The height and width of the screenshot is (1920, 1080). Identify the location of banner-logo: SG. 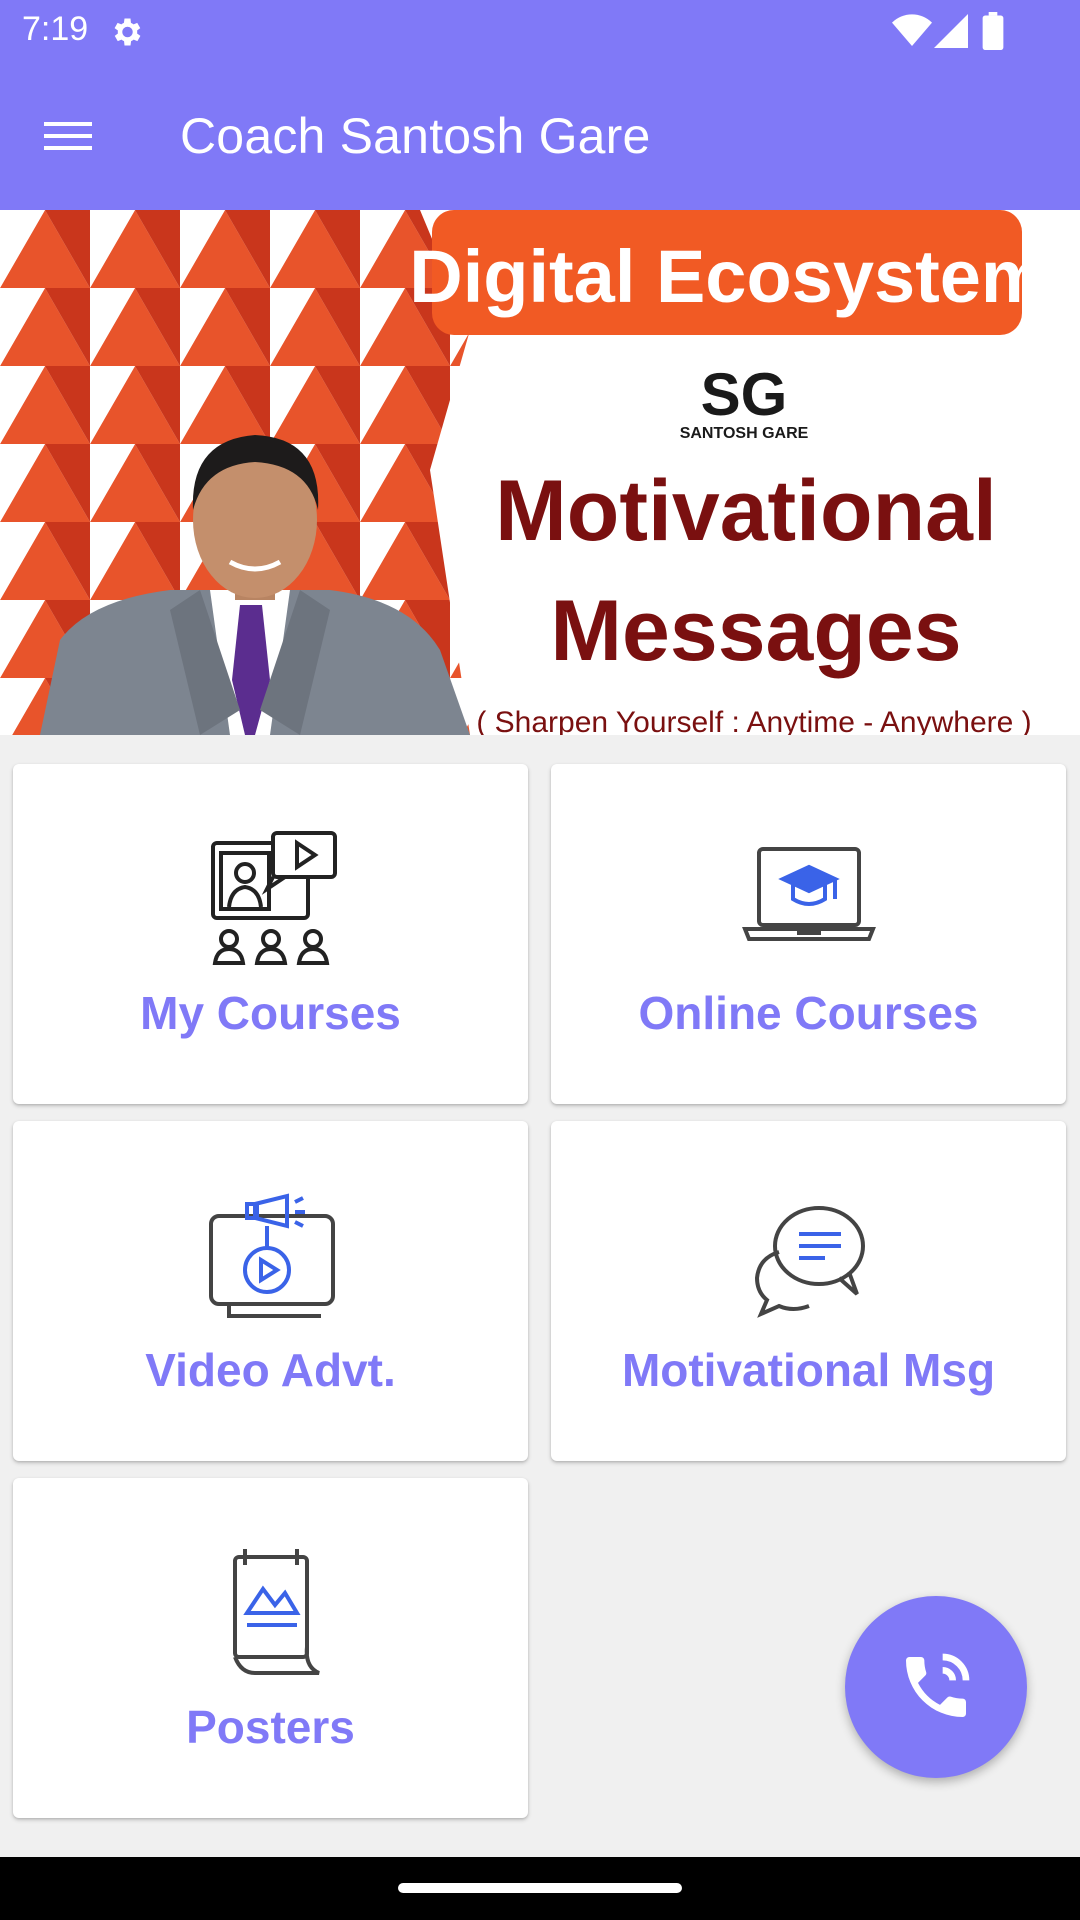
(744, 394).